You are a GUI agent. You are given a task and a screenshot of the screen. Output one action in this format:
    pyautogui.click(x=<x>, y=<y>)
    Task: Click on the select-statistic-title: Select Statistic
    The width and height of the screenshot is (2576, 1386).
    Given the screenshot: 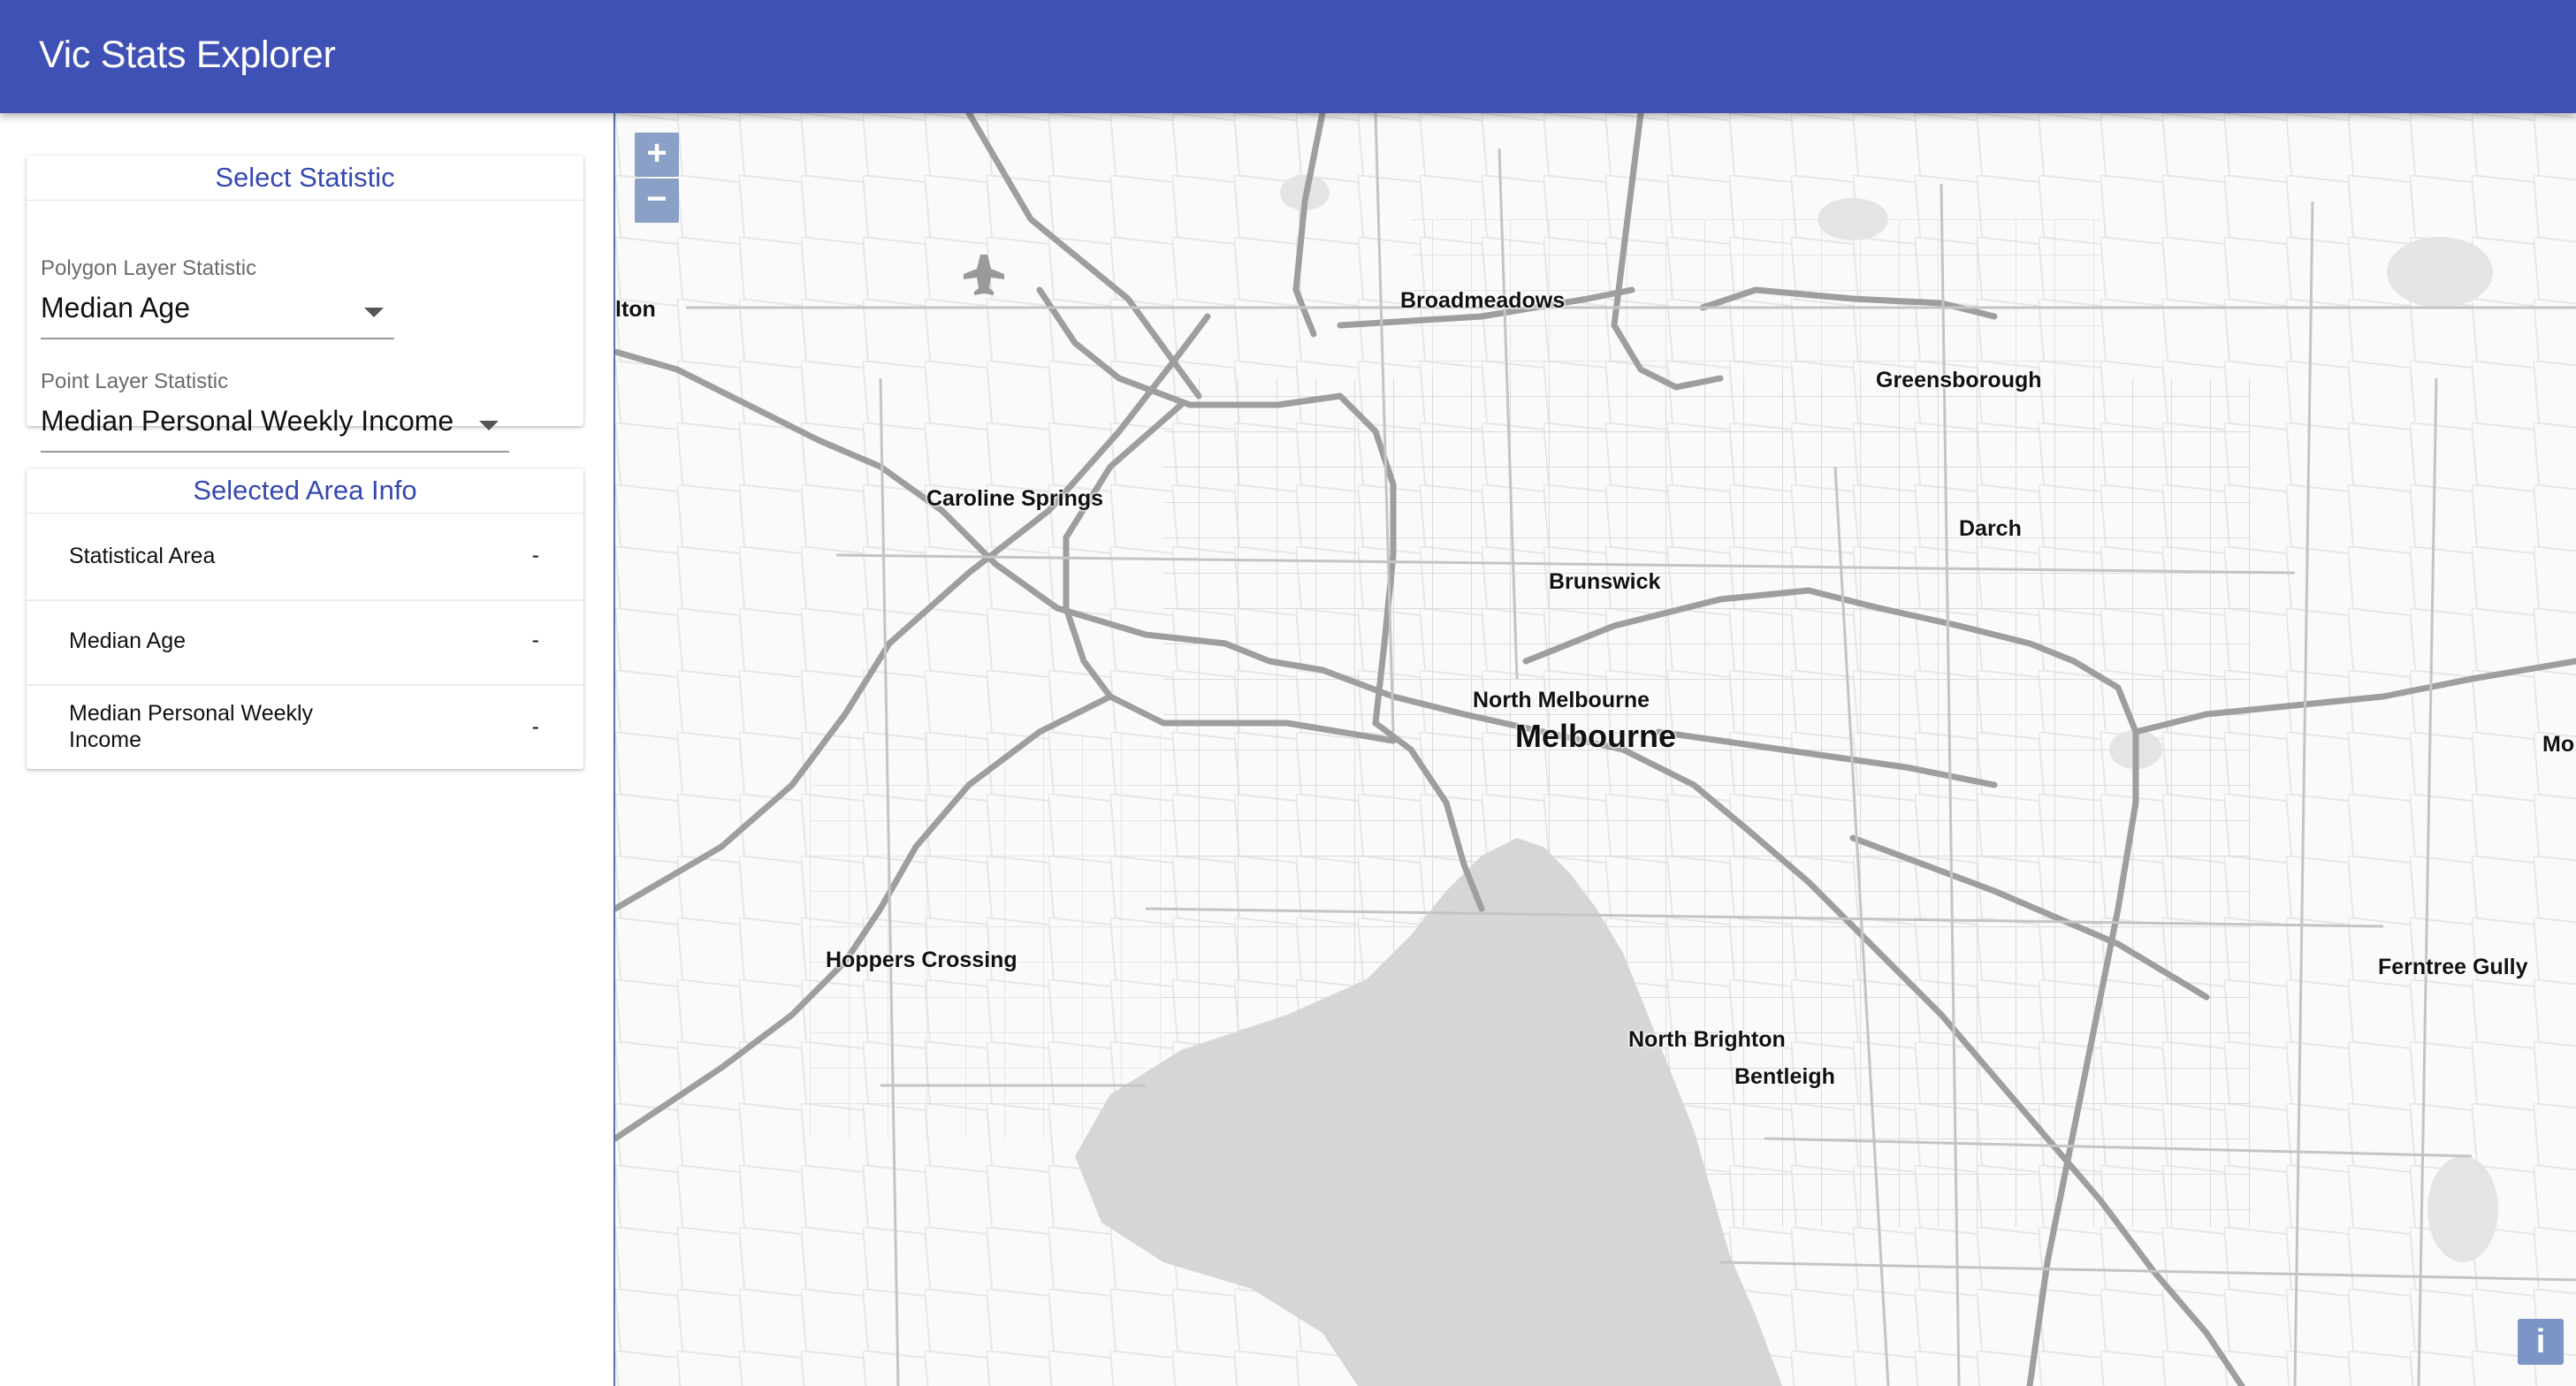 What is the action you would take?
    pyautogui.click(x=305, y=178)
    